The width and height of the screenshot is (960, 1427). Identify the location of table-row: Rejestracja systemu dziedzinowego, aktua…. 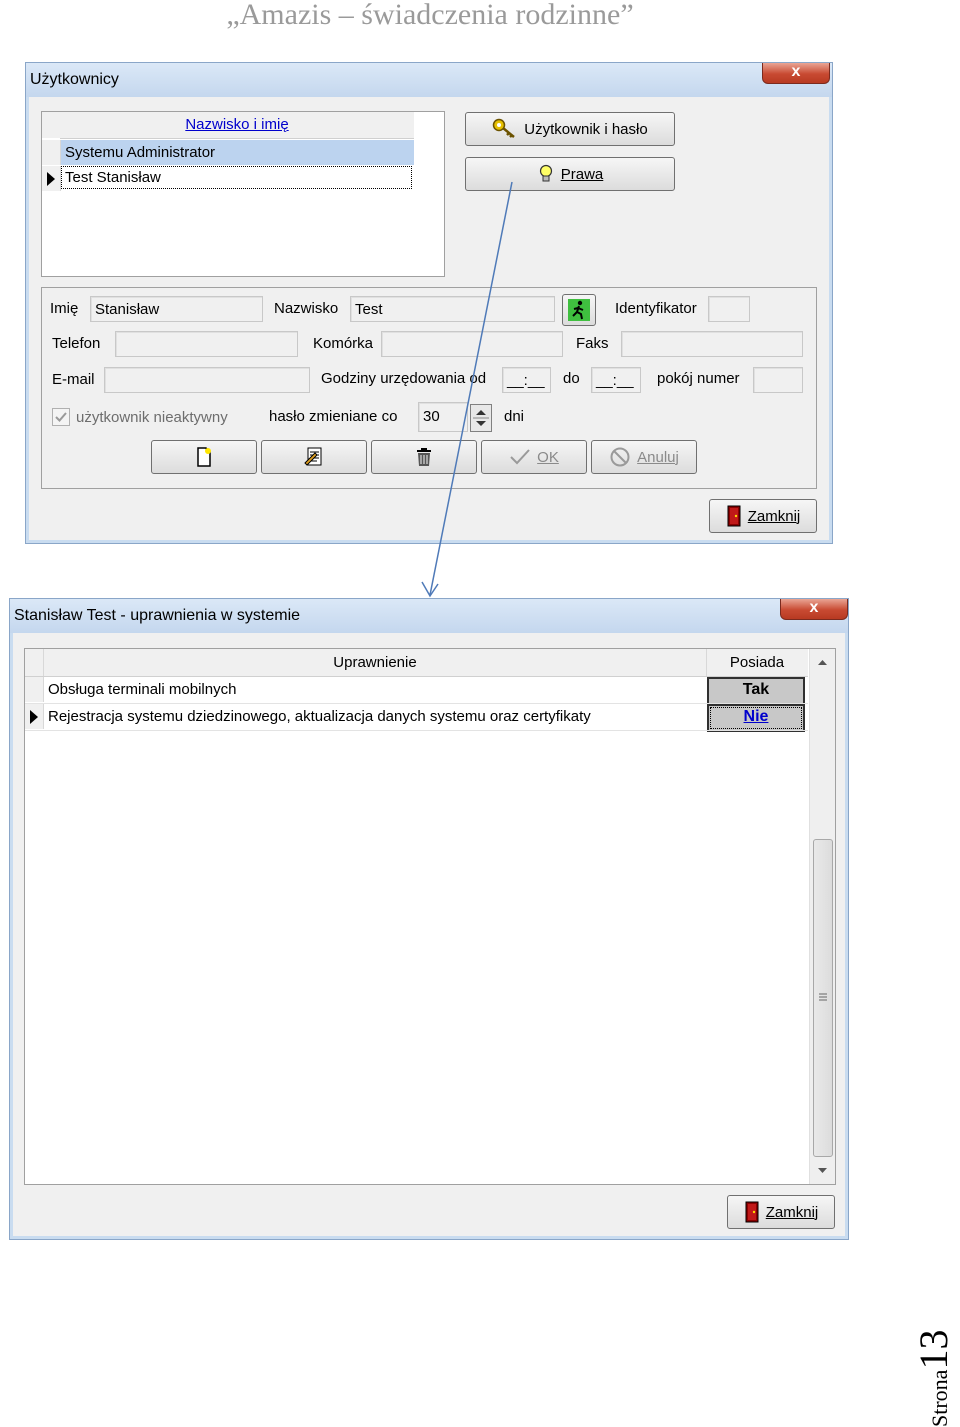
(416, 718).